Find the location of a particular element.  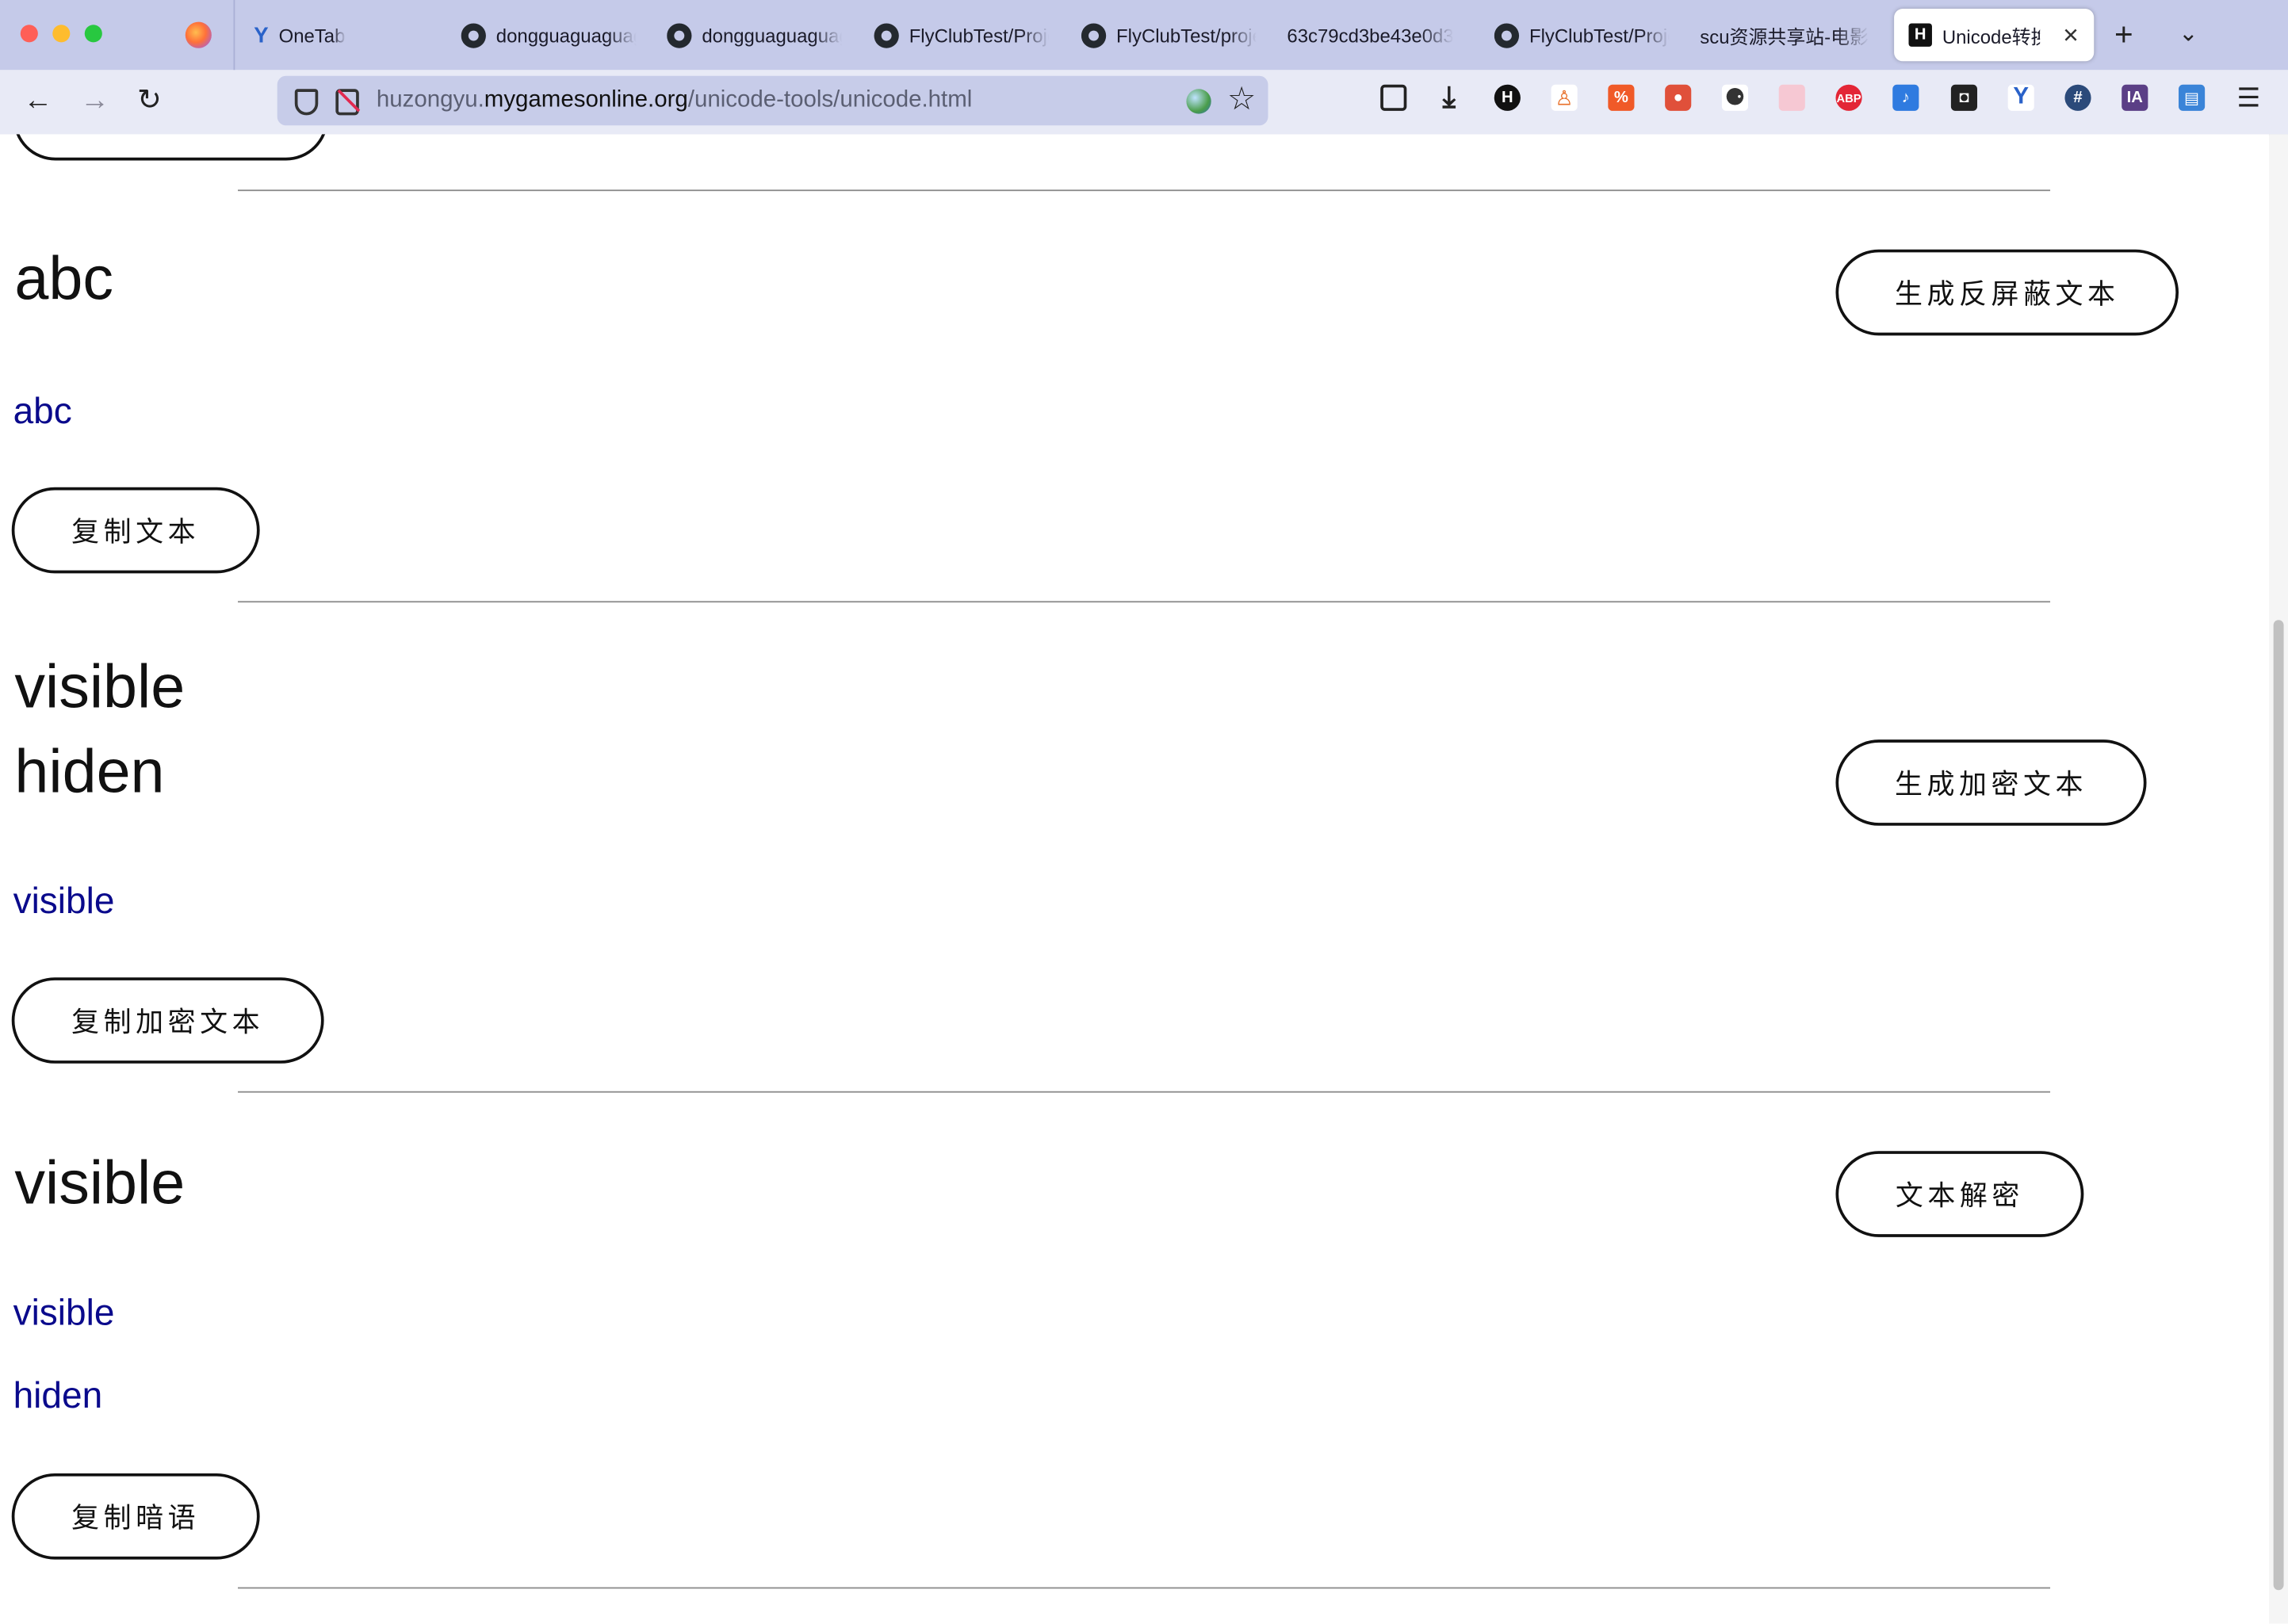

tab-hash: 63c79cd3be43e0d3 is located at coordinates (1374, 35).